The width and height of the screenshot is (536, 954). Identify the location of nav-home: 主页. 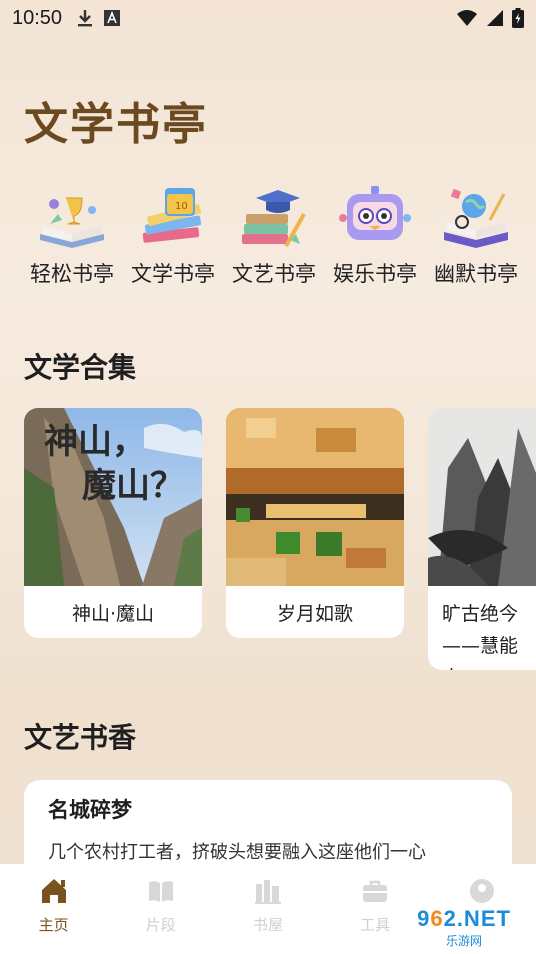
(54, 915).